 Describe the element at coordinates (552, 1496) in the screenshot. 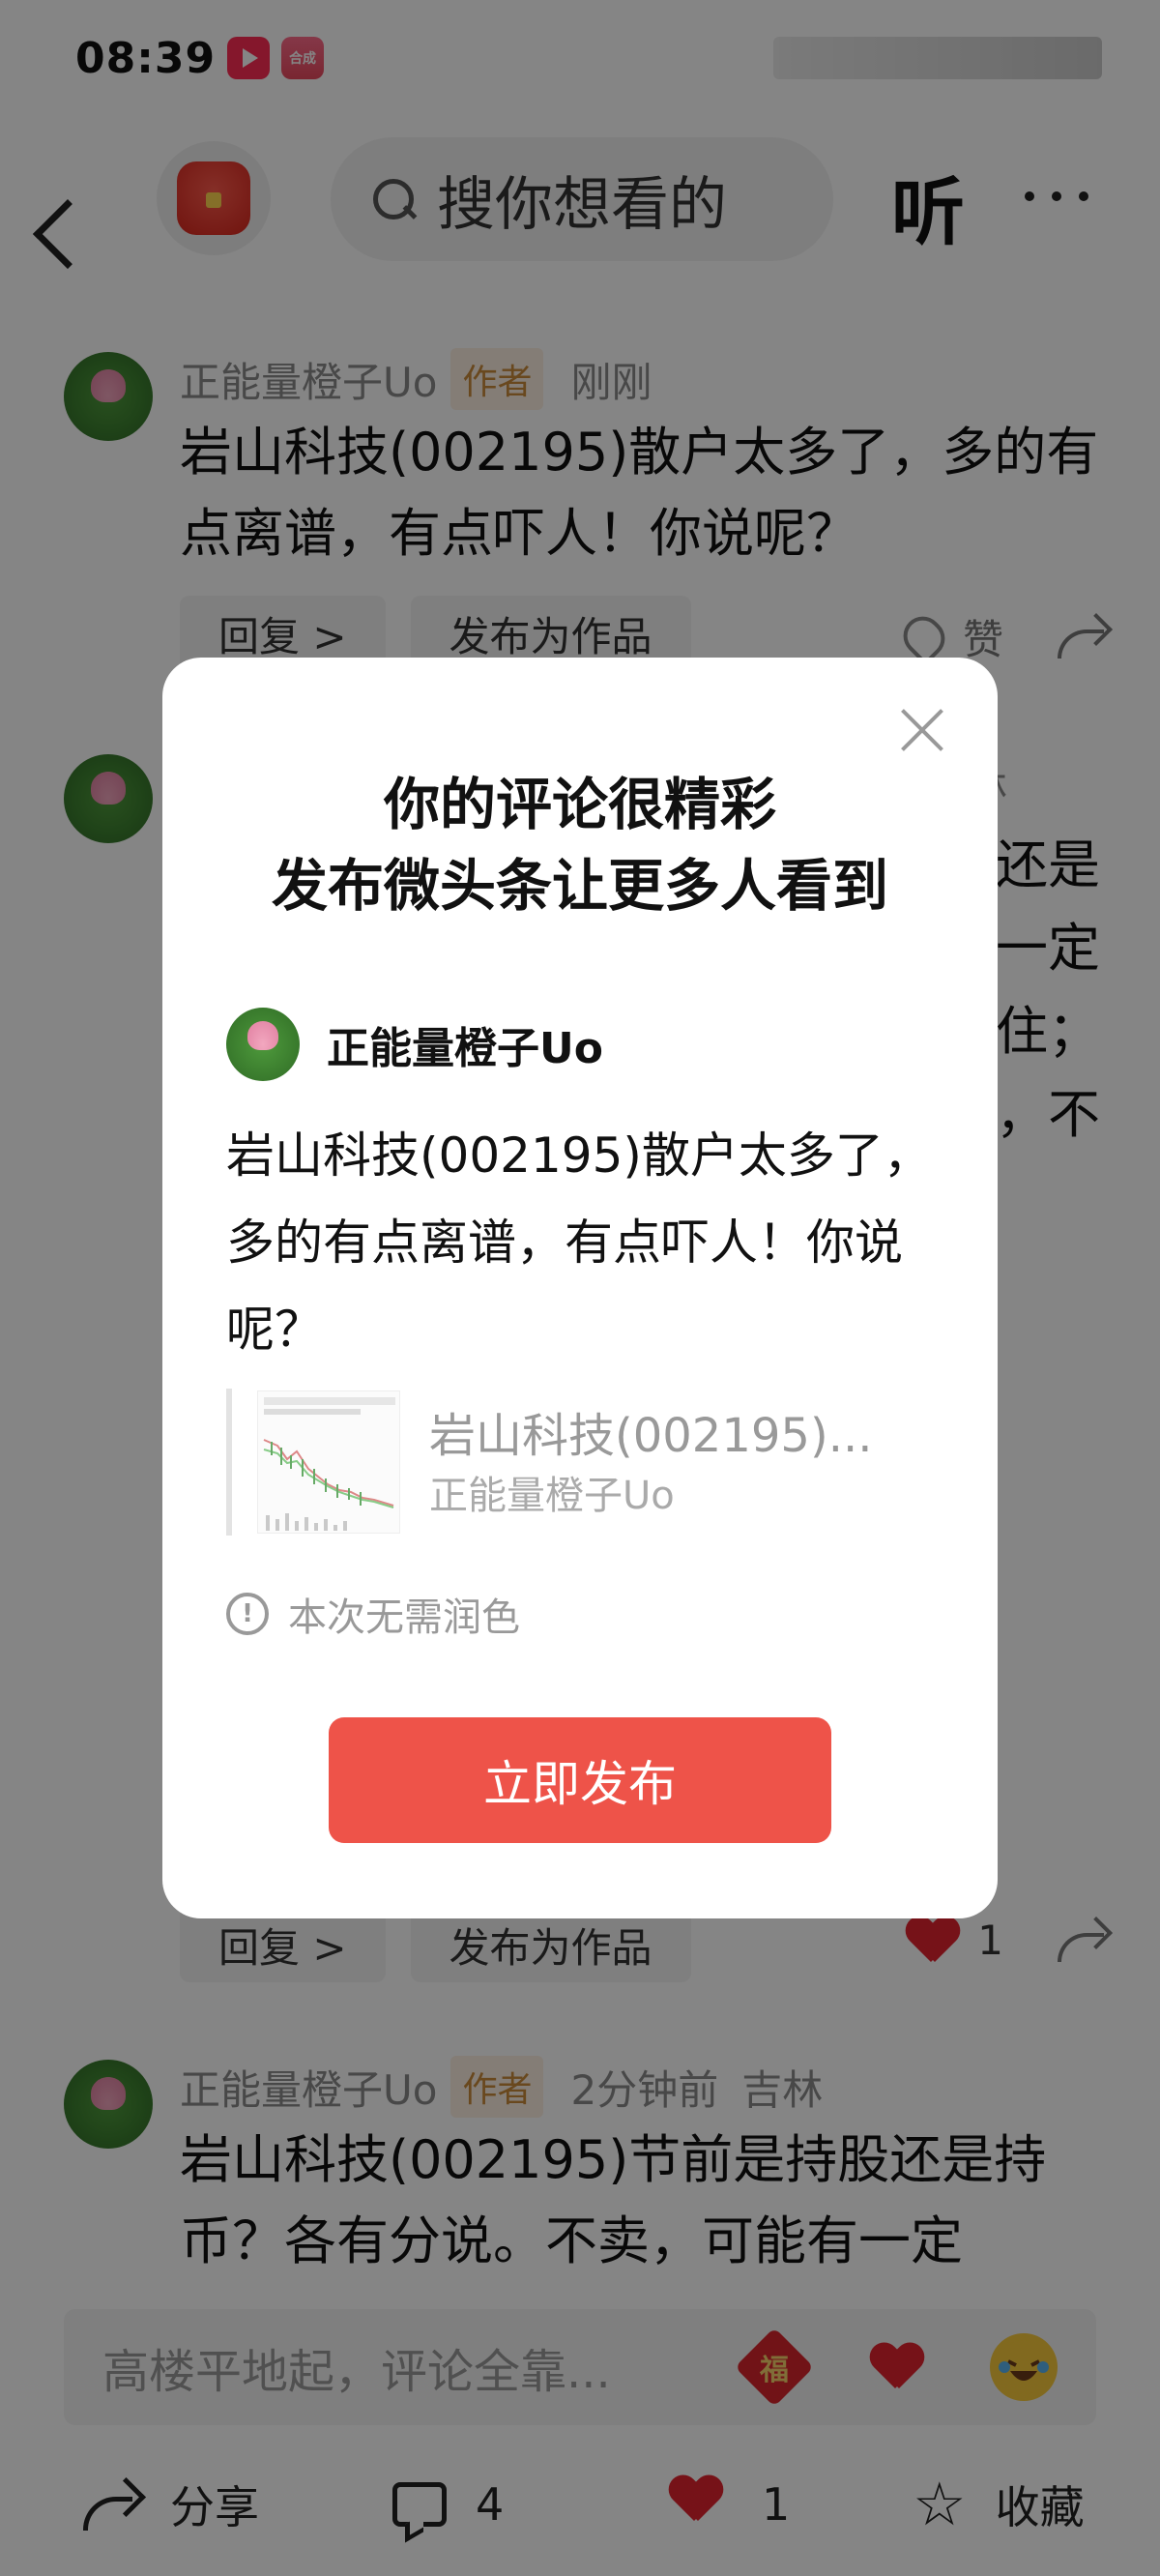

I see `quoted-article-author: 正能量橙子Uo` at that location.